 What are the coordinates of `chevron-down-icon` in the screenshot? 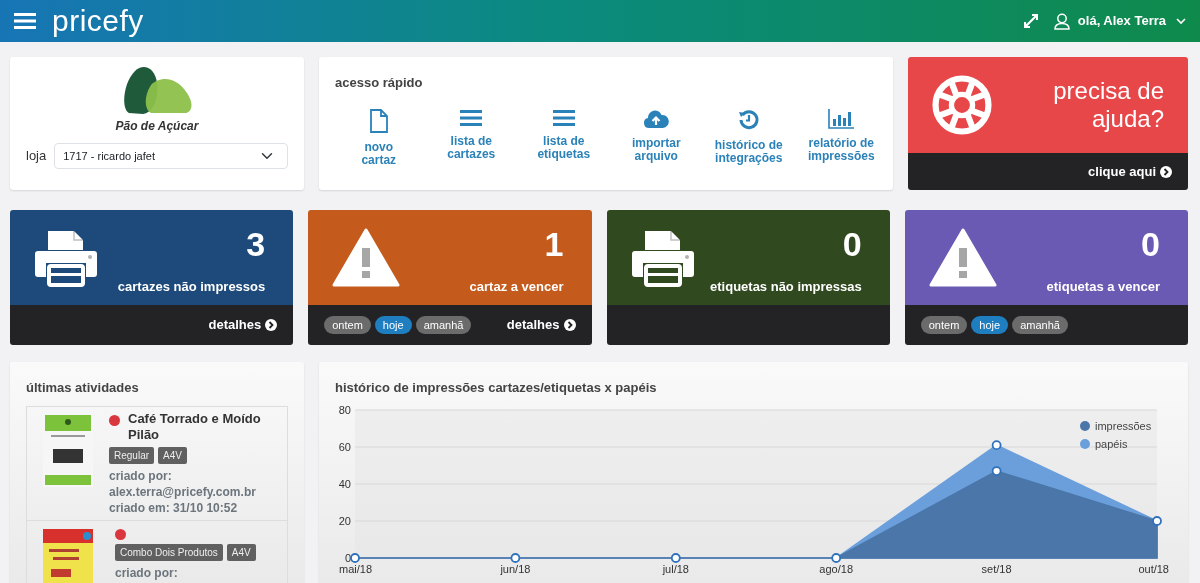 It's located at (1181, 21).